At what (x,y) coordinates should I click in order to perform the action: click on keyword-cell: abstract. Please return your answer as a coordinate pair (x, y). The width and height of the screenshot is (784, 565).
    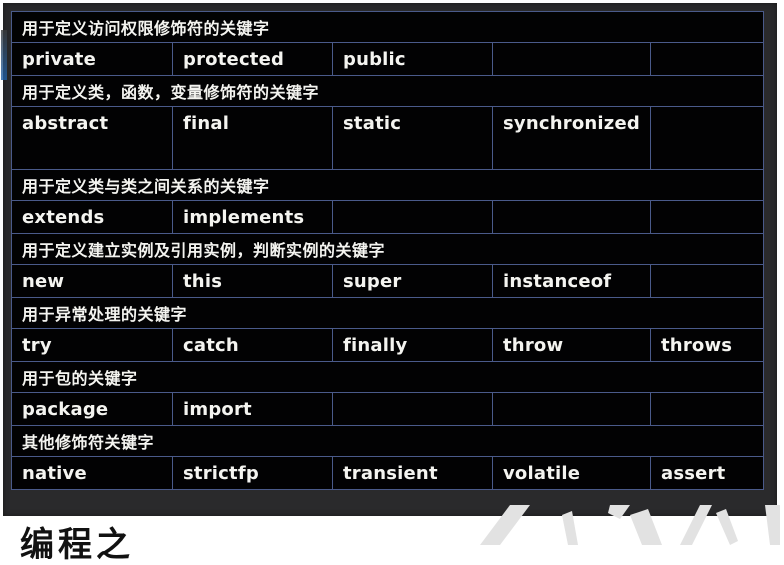
    Looking at the image, I should click on (92, 138).